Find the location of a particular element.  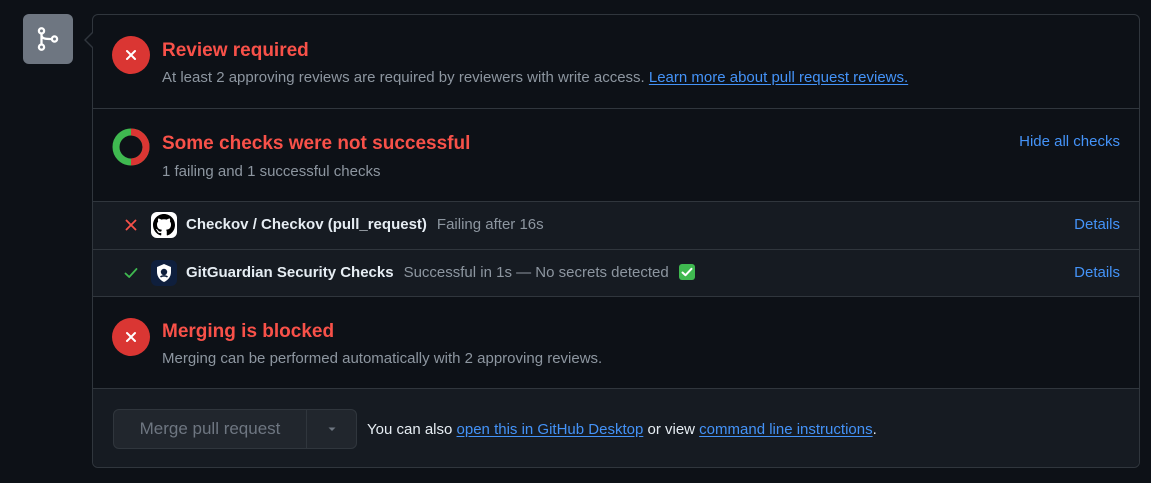

review-title: Review required is located at coordinates (235, 50).